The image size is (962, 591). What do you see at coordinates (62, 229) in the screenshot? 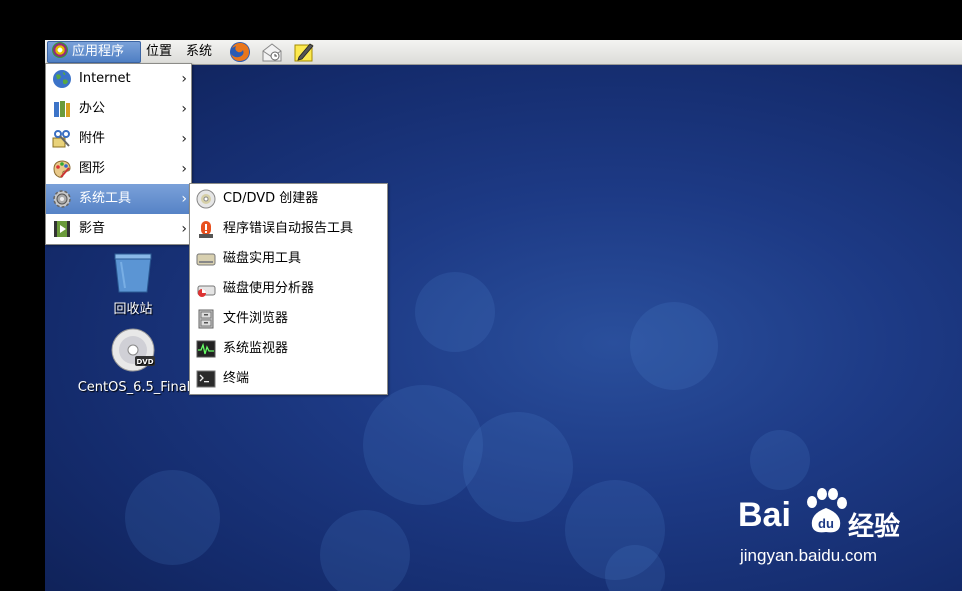
I see `multimedia-icon` at bounding box center [62, 229].